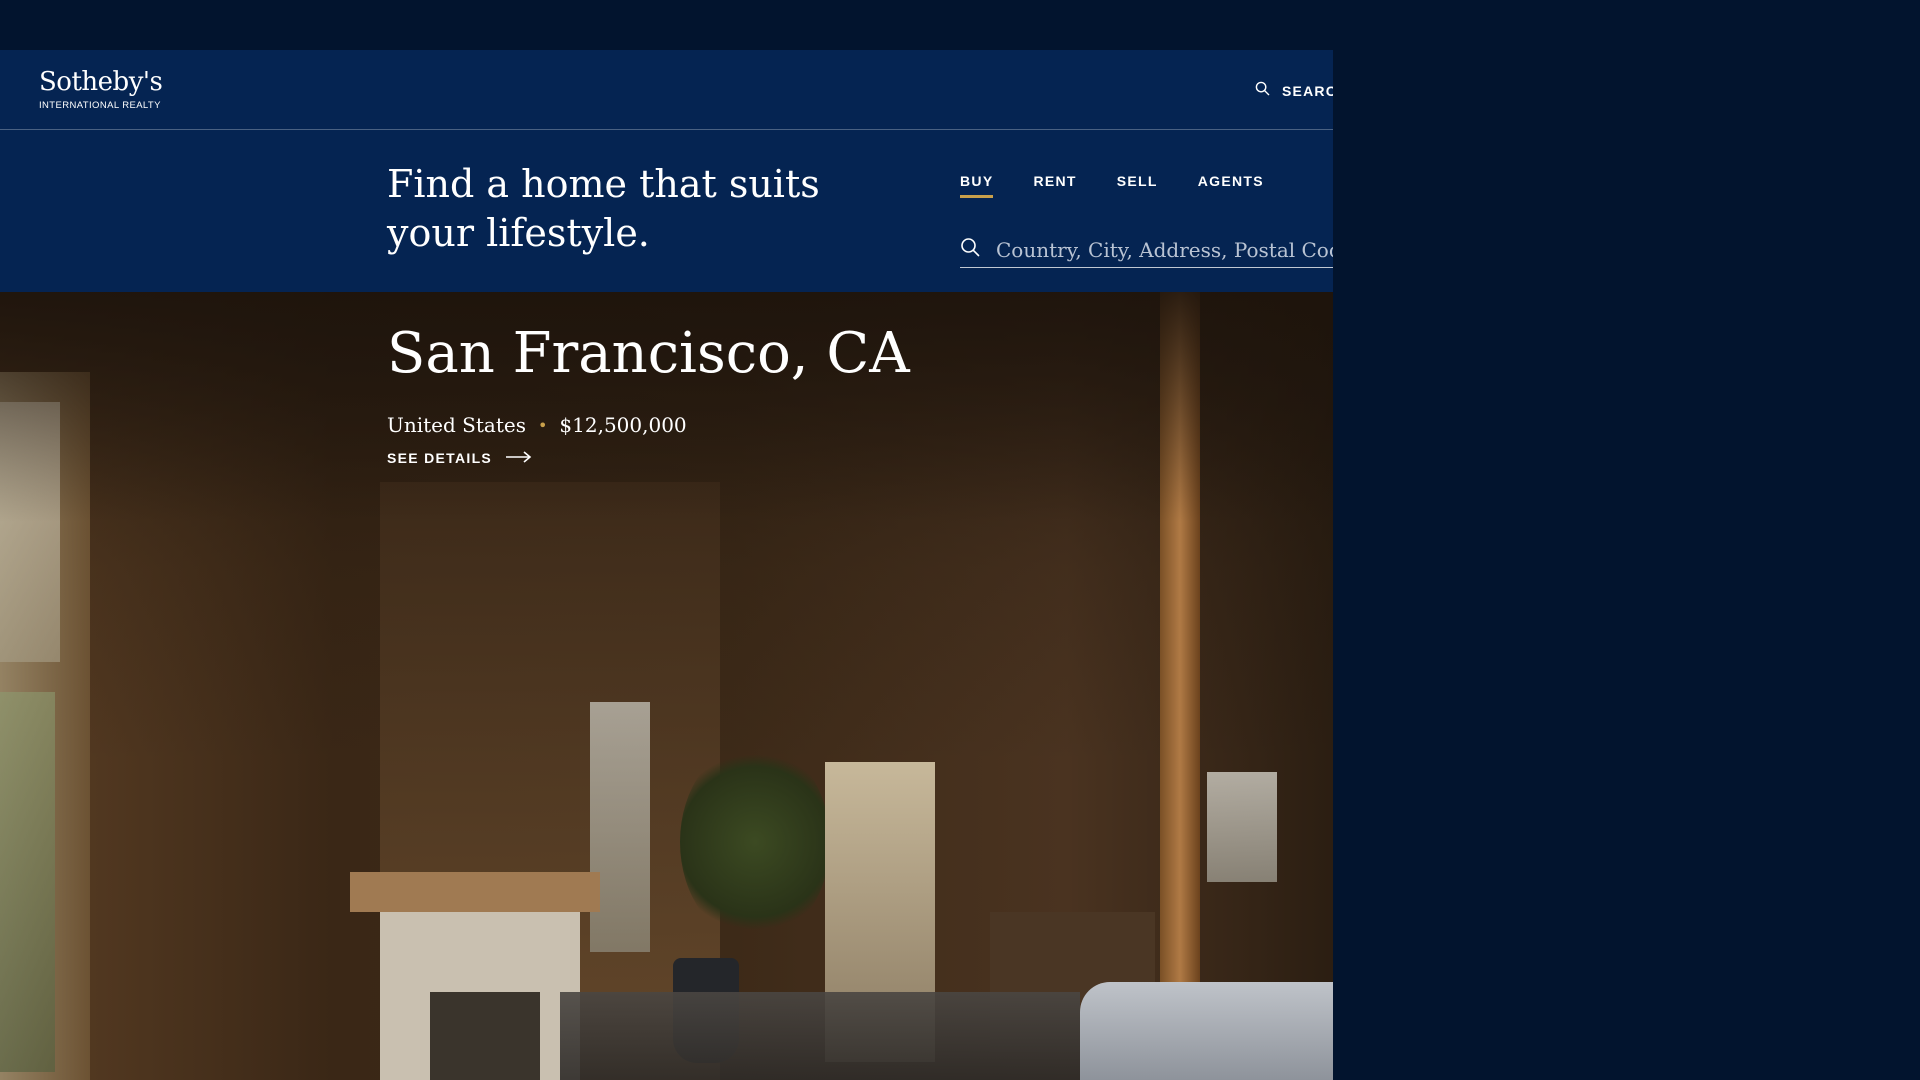 The width and height of the screenshot is (1920, 1080). I want to click on header-search-label: SEARCH, so click(1307, 91).